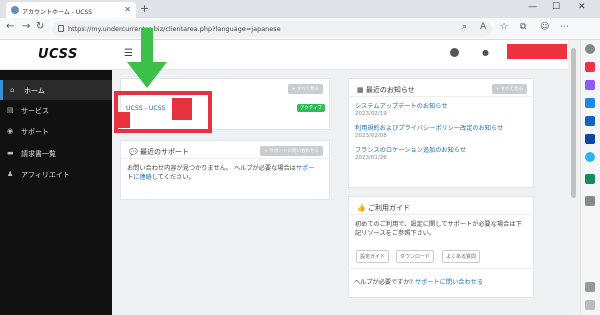 Image resolution: width=600 pixels, height=315 pixels. What do you see at coordinates (590, 305) in the screenshot?
I see `sidebar-toggle-icon` at bounding box center [590, 305].